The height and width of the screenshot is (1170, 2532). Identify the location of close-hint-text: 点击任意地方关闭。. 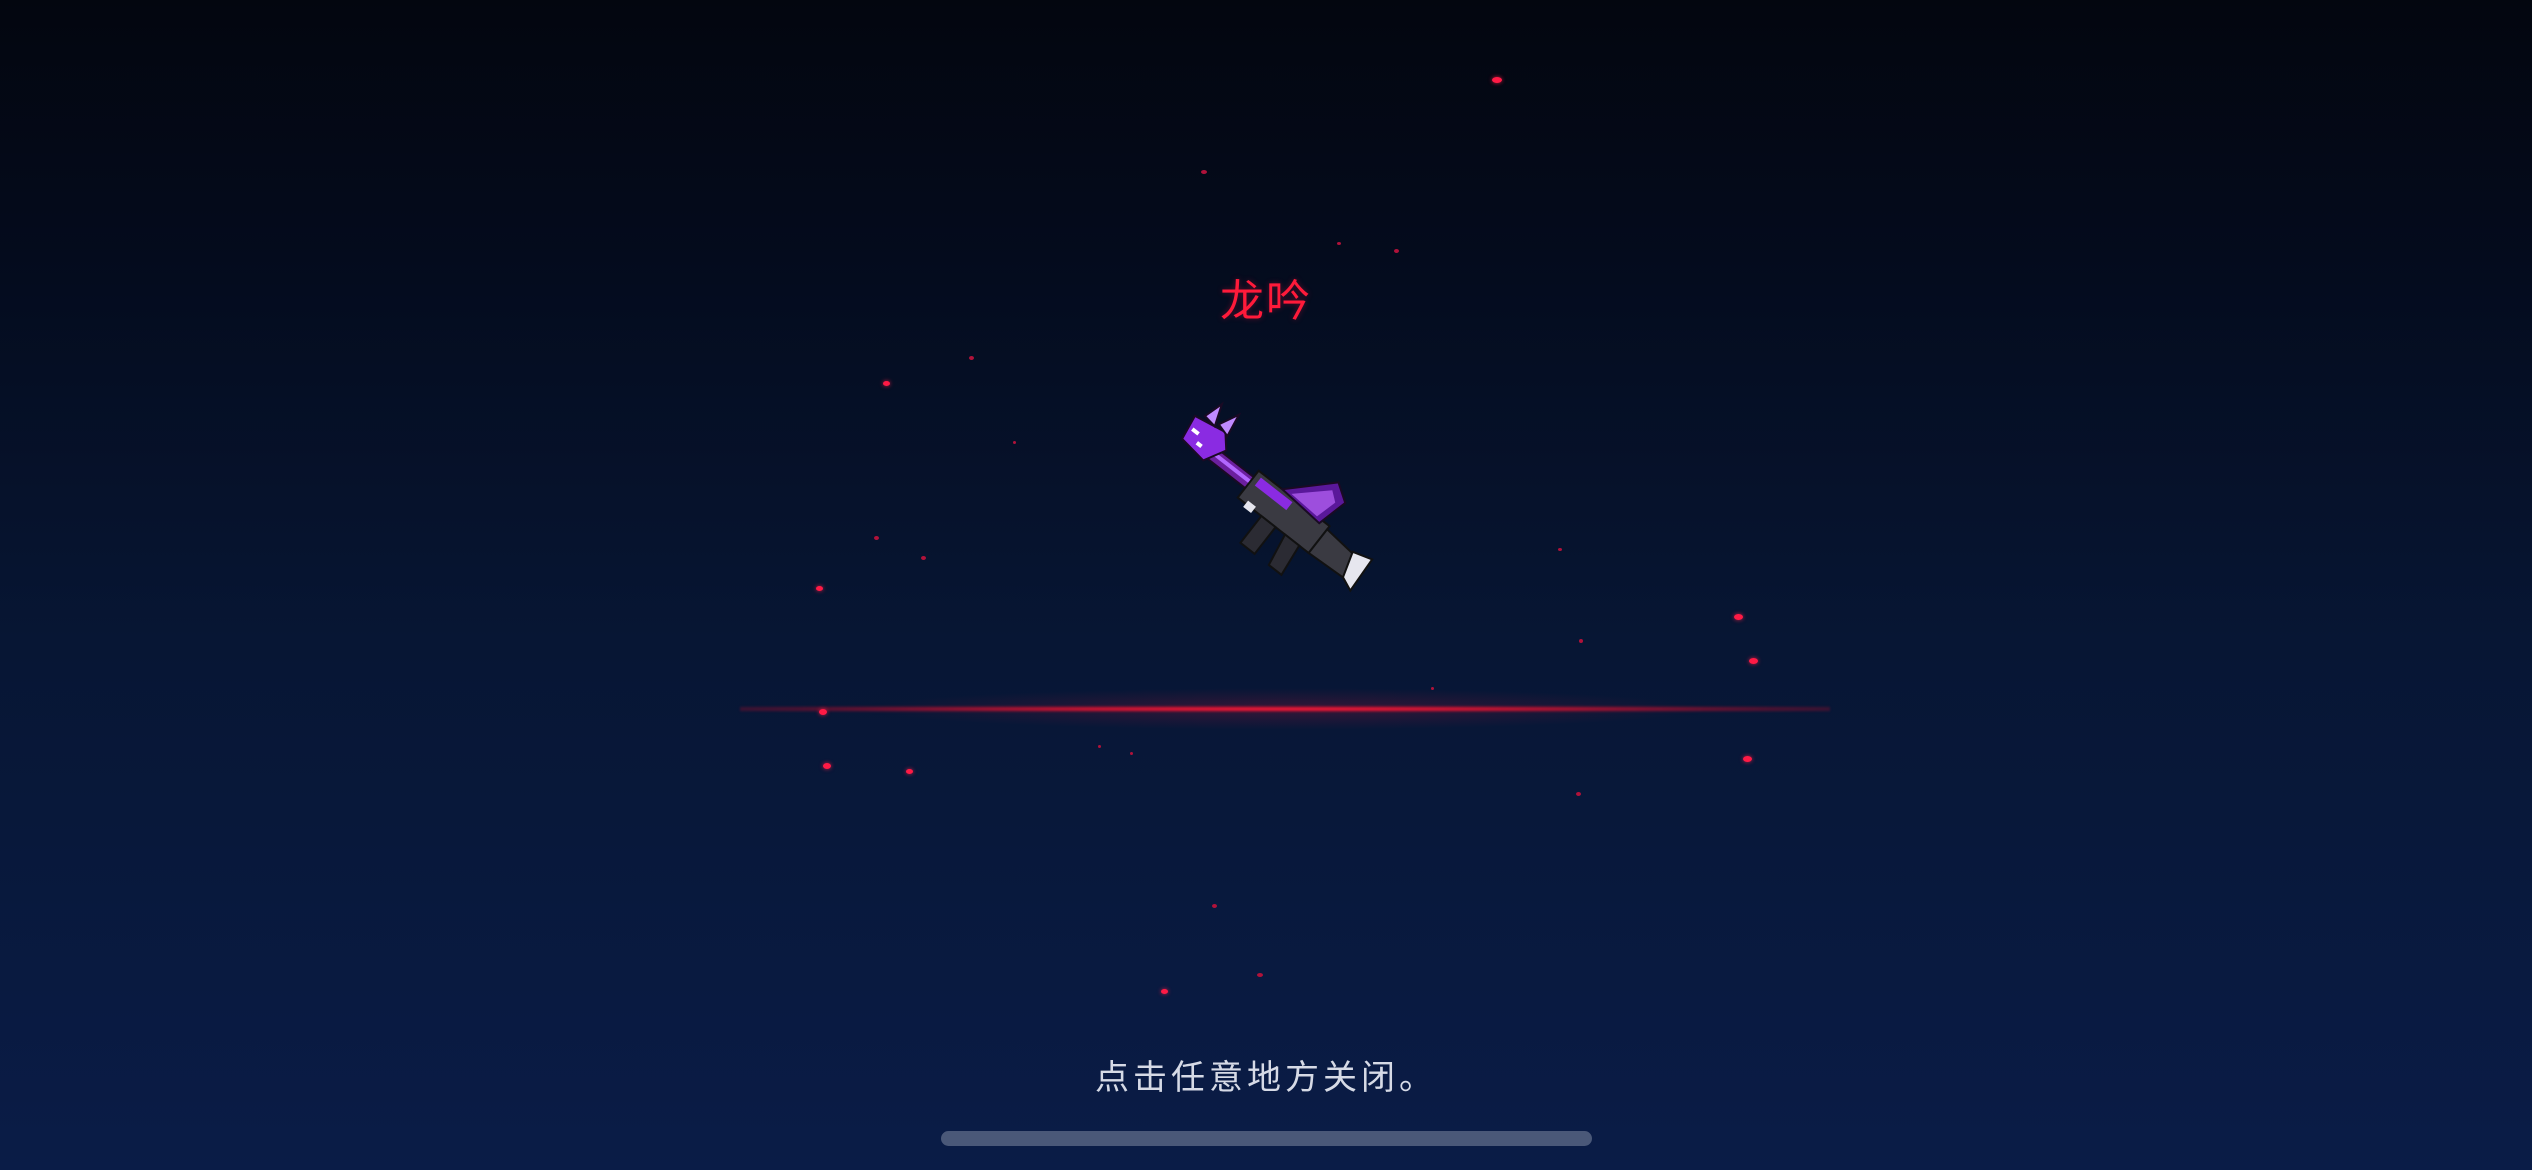
(1266, 1078).